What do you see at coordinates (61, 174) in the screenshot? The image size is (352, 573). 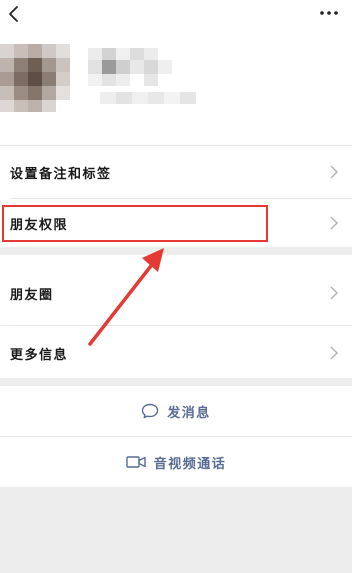 I see `menu-item-label: 设置备注和标签` at bounding box center [61, 174].